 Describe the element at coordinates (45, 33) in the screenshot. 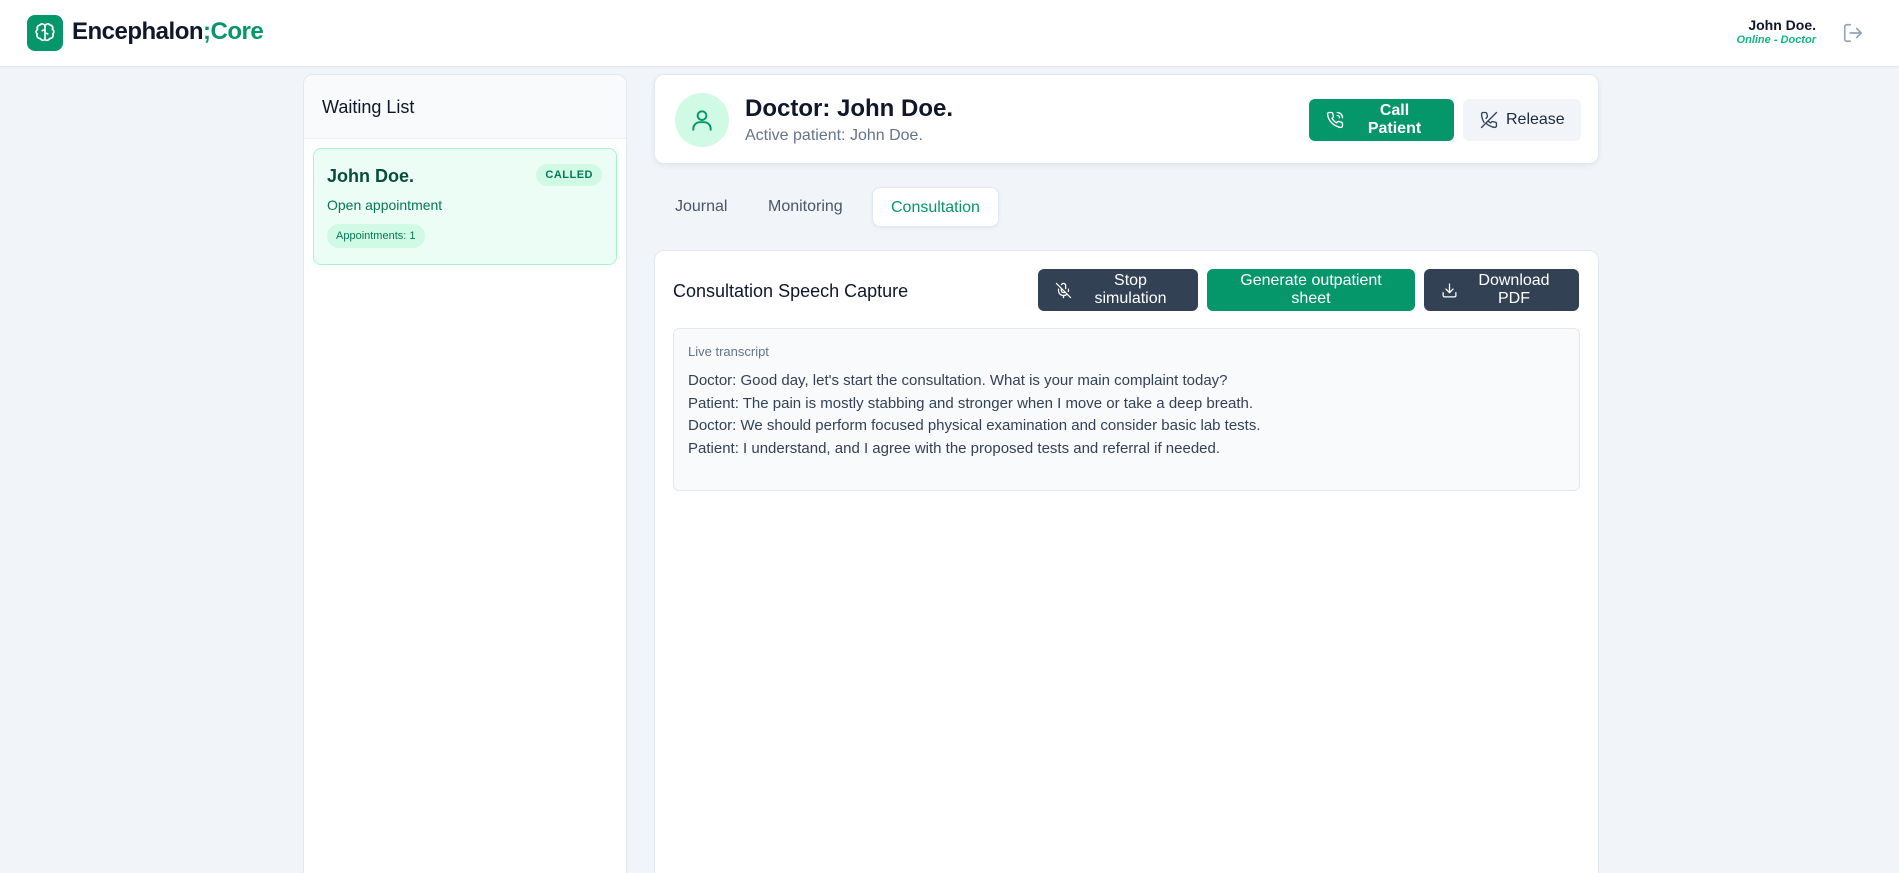

I see `brain-icon` at that location.